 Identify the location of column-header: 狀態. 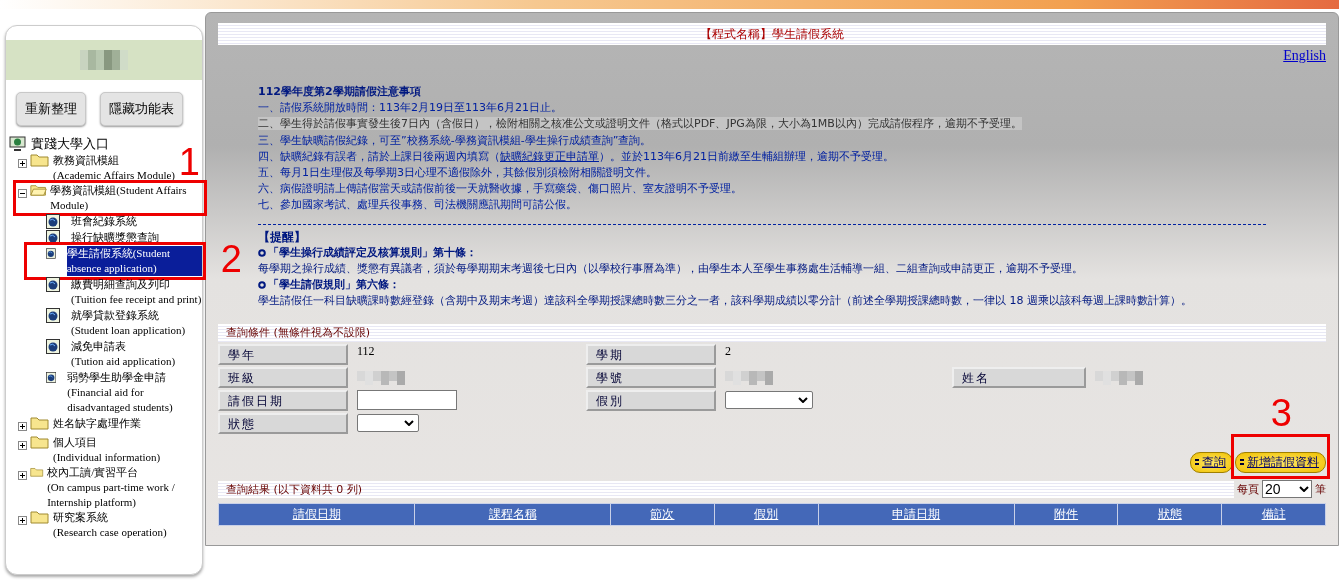
(1169, 514).